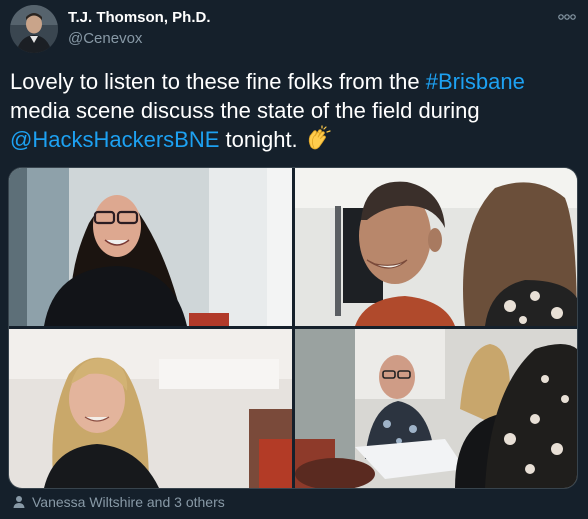 The width and height of the screenshot is (588, 519). I want to click on author-handle: @Cenevox, so click(105, 38).